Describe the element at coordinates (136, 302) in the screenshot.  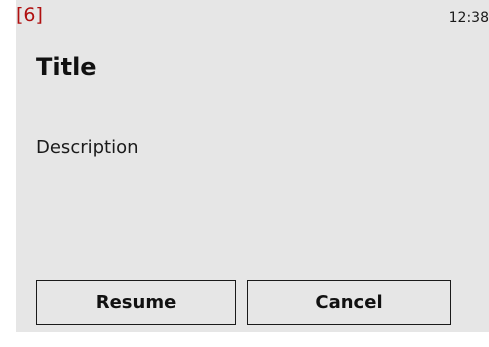
I see `resume-button: Resume` at that location.